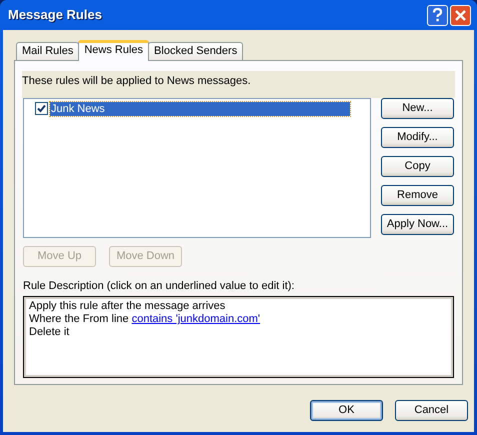 Image resolution: width=477 pixels, height=435 pixels. What do you see at coordinates (238, 84) in the screenshot?
I see `intro-text: These rules will be applied to News messages.` at bounding box center [238, 84].